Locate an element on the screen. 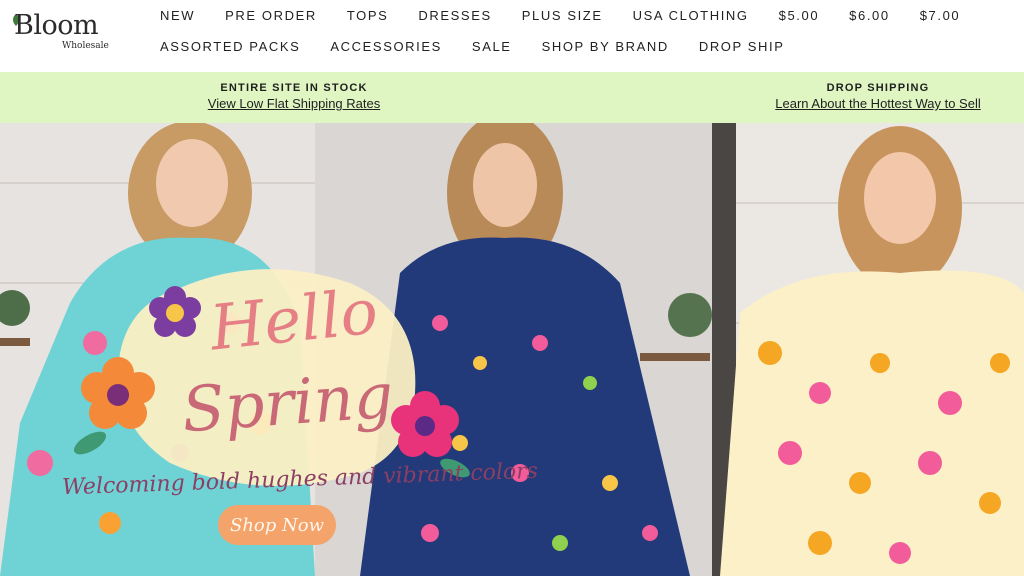  nav-item-new: NEW is located at coordinates (177, 15).